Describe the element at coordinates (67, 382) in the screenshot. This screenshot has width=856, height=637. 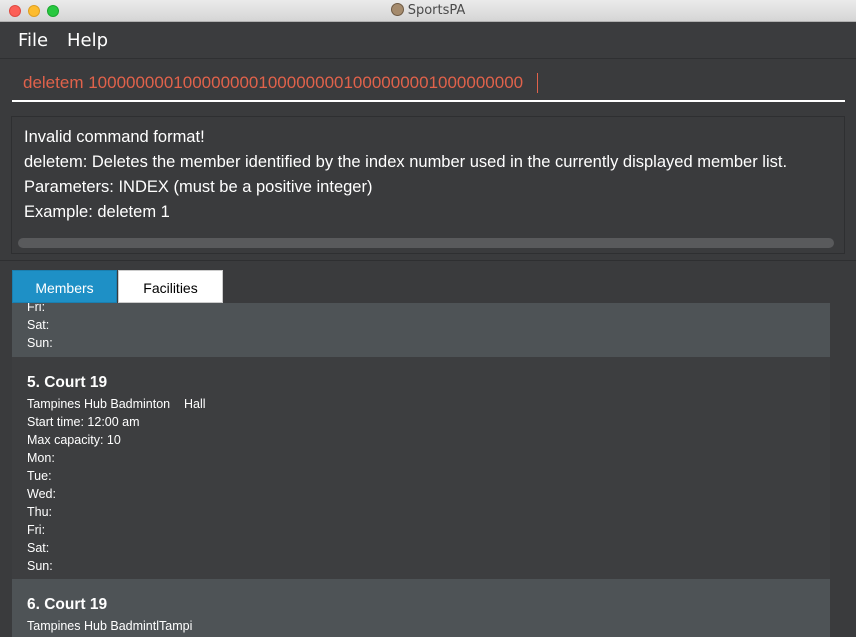
I see `facility-title: 5. Court 19` at that location.